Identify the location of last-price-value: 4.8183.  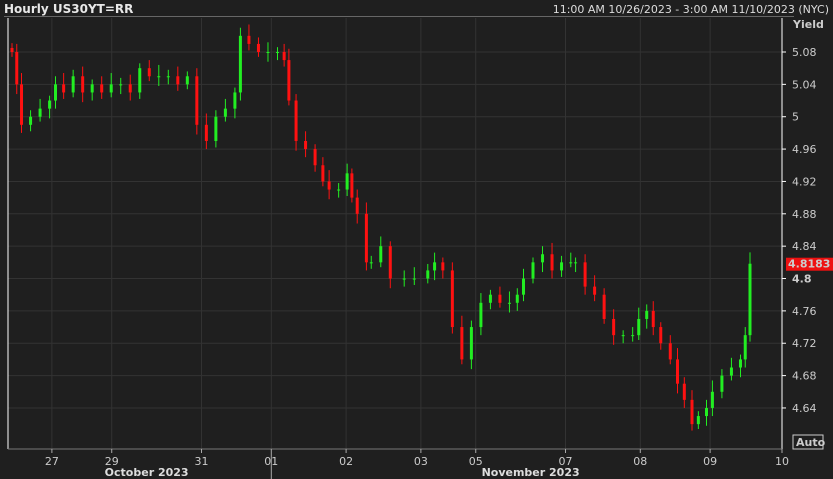
(809, 264).